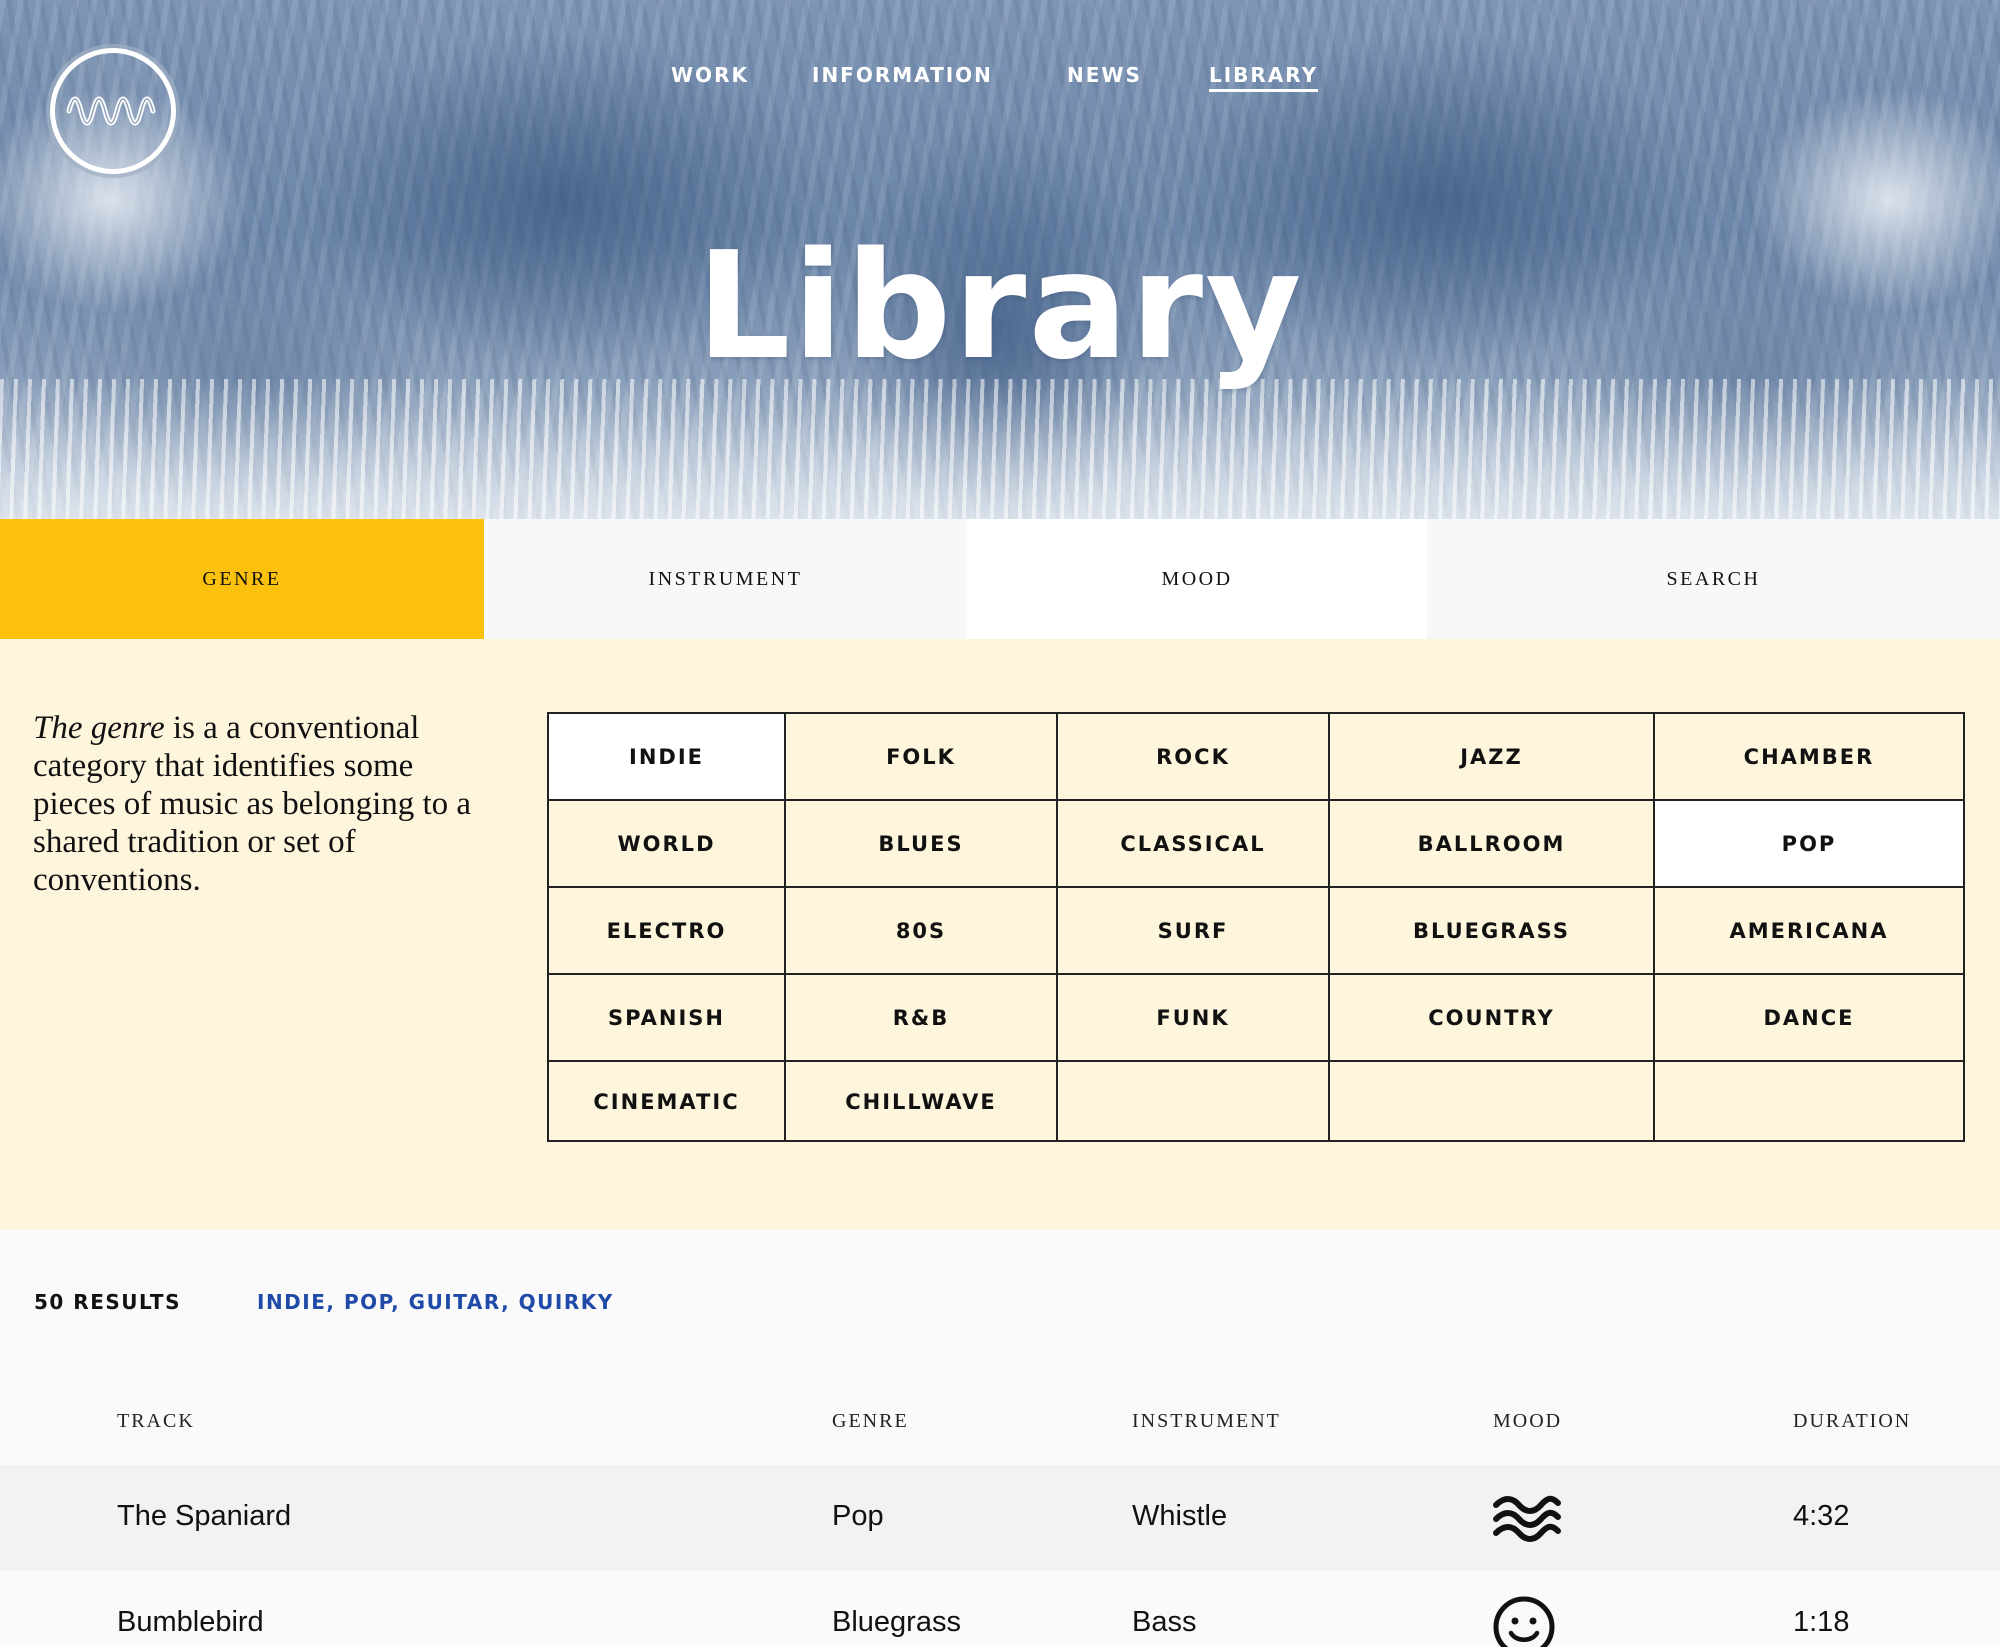 The image size is (2000, 1647). I want to click on waves-icon, so click(1527, 1520).